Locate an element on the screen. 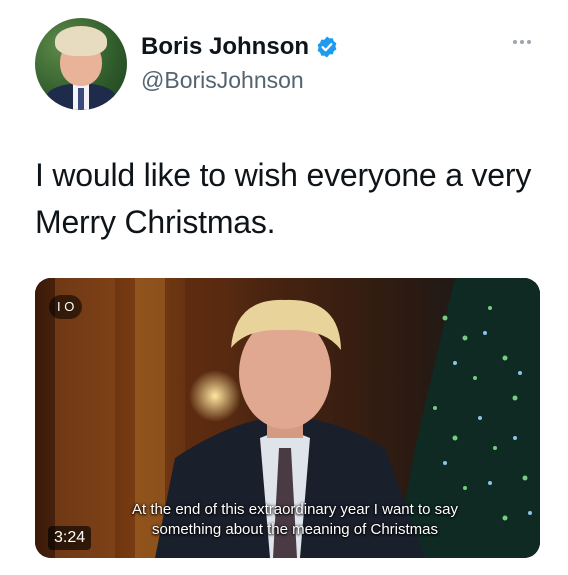 The image size is (568, 575). verified-badge-icon is located at coordinates (327, 47).